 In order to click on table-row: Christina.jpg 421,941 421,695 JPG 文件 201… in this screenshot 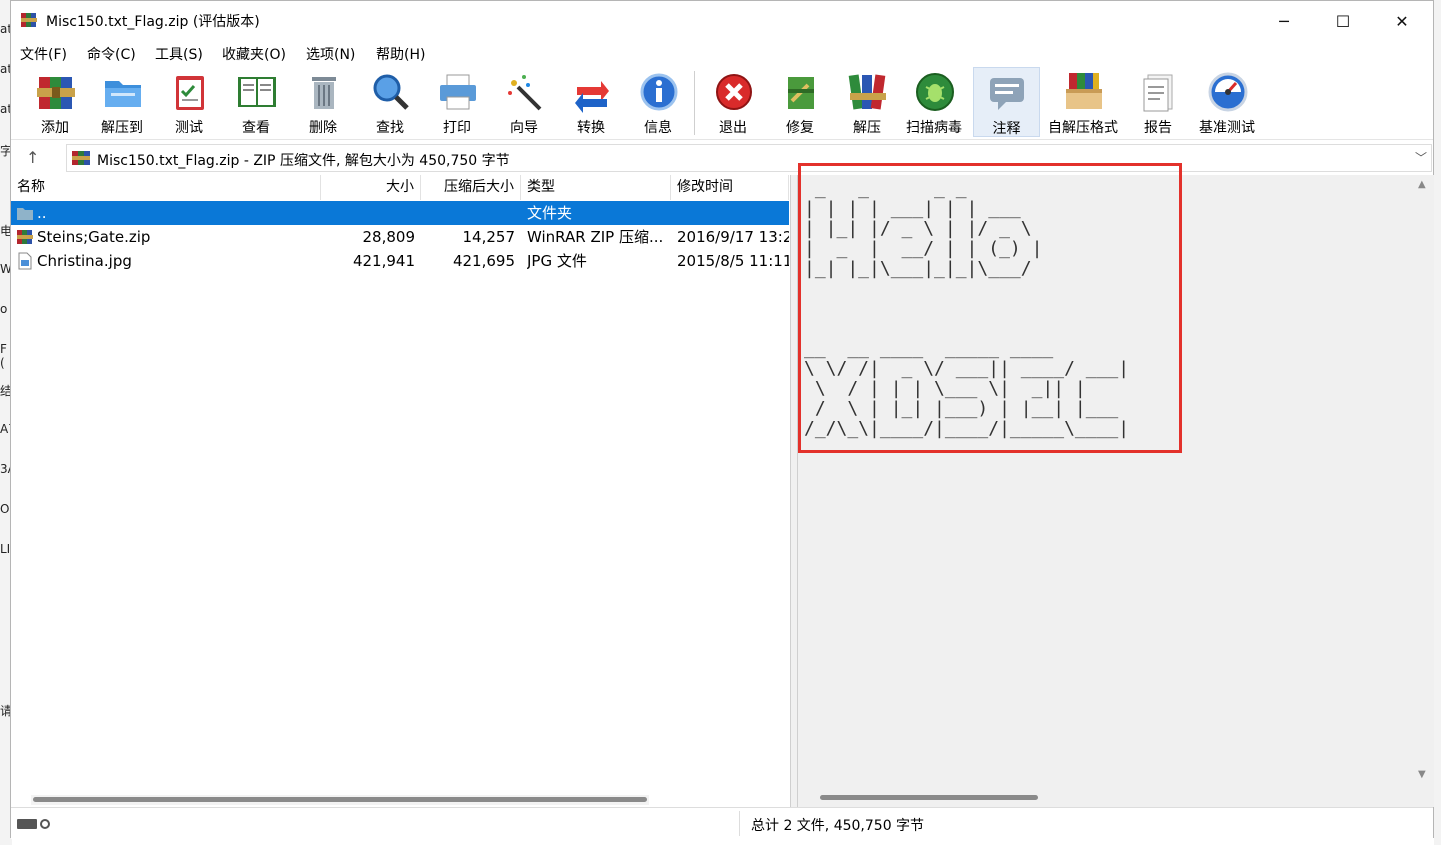, I will do `click(400, 261)`.